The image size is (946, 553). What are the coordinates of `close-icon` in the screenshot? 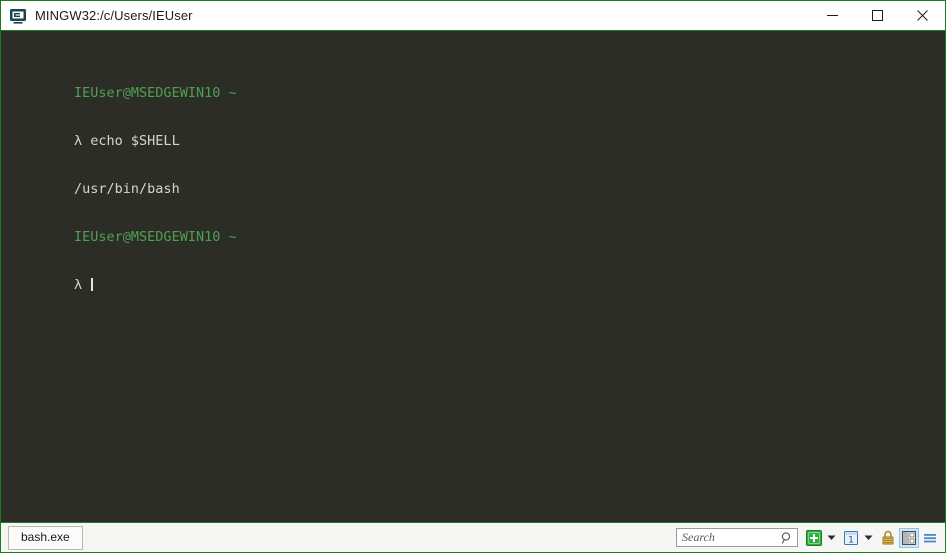 It's located at (922, 15).